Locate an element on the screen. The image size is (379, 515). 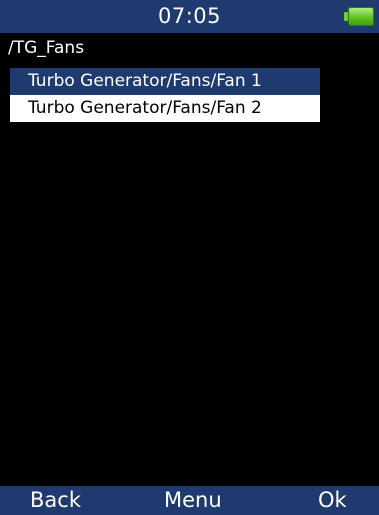
menu-button: Menu is located at coordinates (193, 500).